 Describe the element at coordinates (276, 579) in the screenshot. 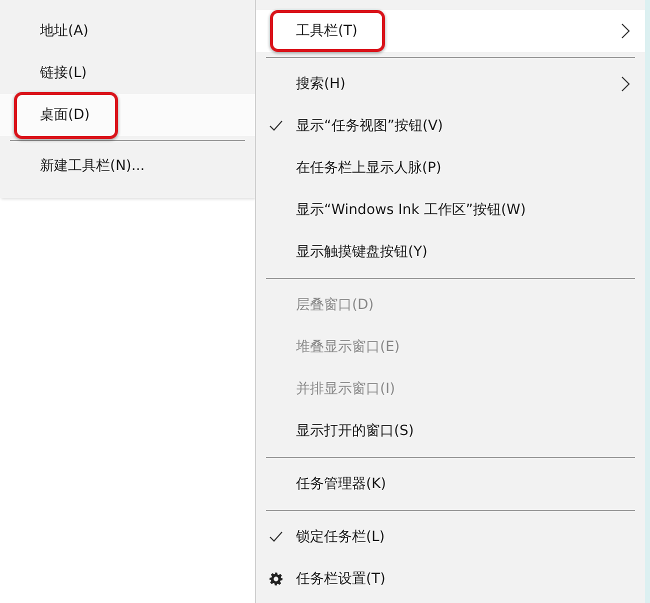

I see `gear-icon` at that location.